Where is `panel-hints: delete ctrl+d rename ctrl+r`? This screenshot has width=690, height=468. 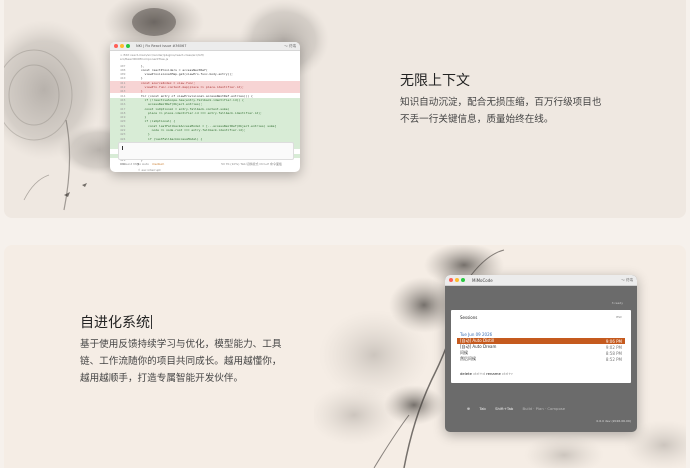
panel-hints: delete ctrl+d rename ctrl+r is located at coordinates (486, 373).